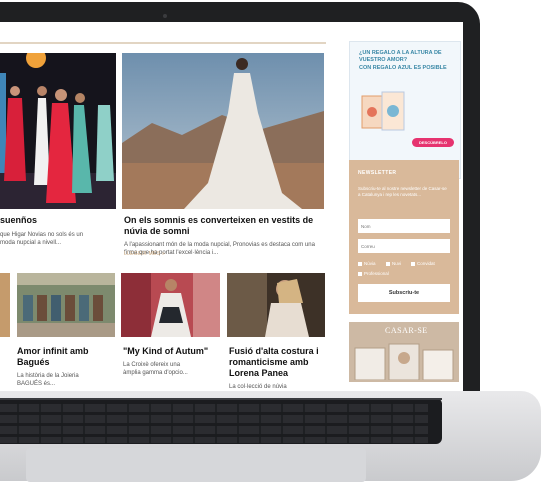 Image resolution: width=541 pixels, height=501 pixels. What do you see at coordinates (406, 330) in the screenshot?
I see `magazine-title: CASAR-SE` at bounding box center [406, 330].